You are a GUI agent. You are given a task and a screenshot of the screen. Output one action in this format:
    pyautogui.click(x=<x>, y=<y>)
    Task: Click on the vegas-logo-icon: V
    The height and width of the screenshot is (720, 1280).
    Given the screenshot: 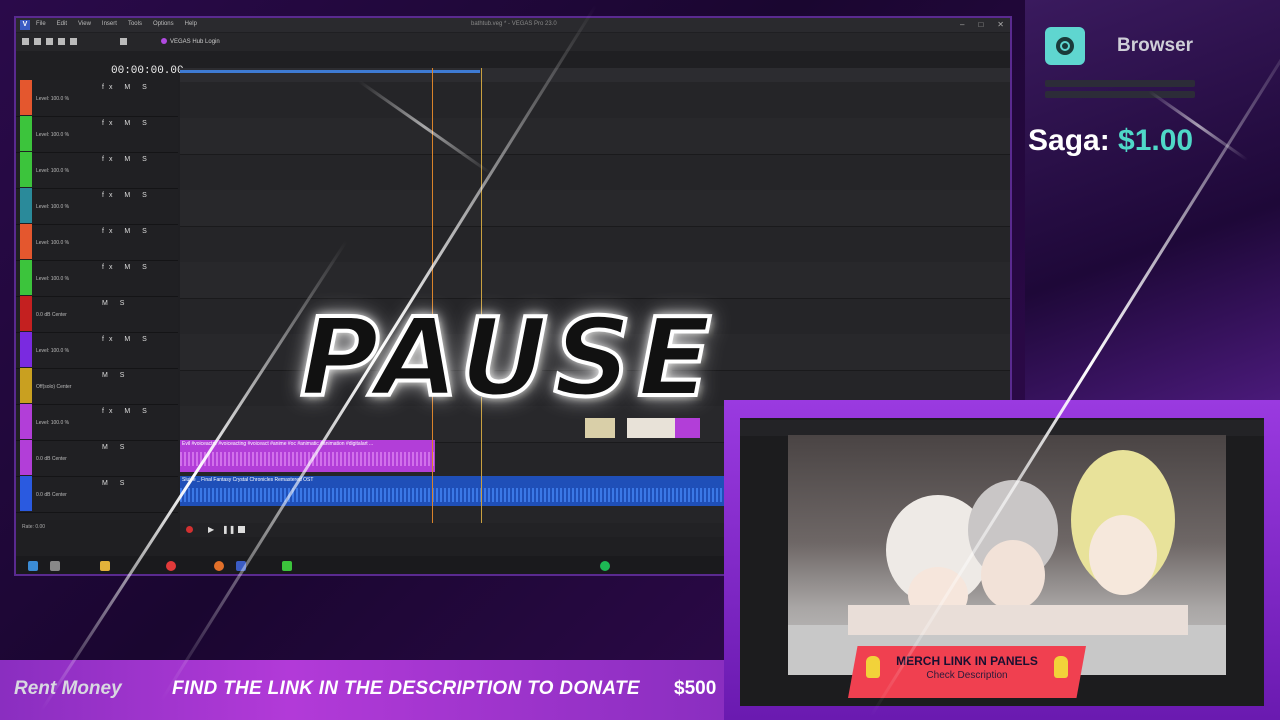 What is the action you would take?
    pyautogui.click(x=25, y=25)
    